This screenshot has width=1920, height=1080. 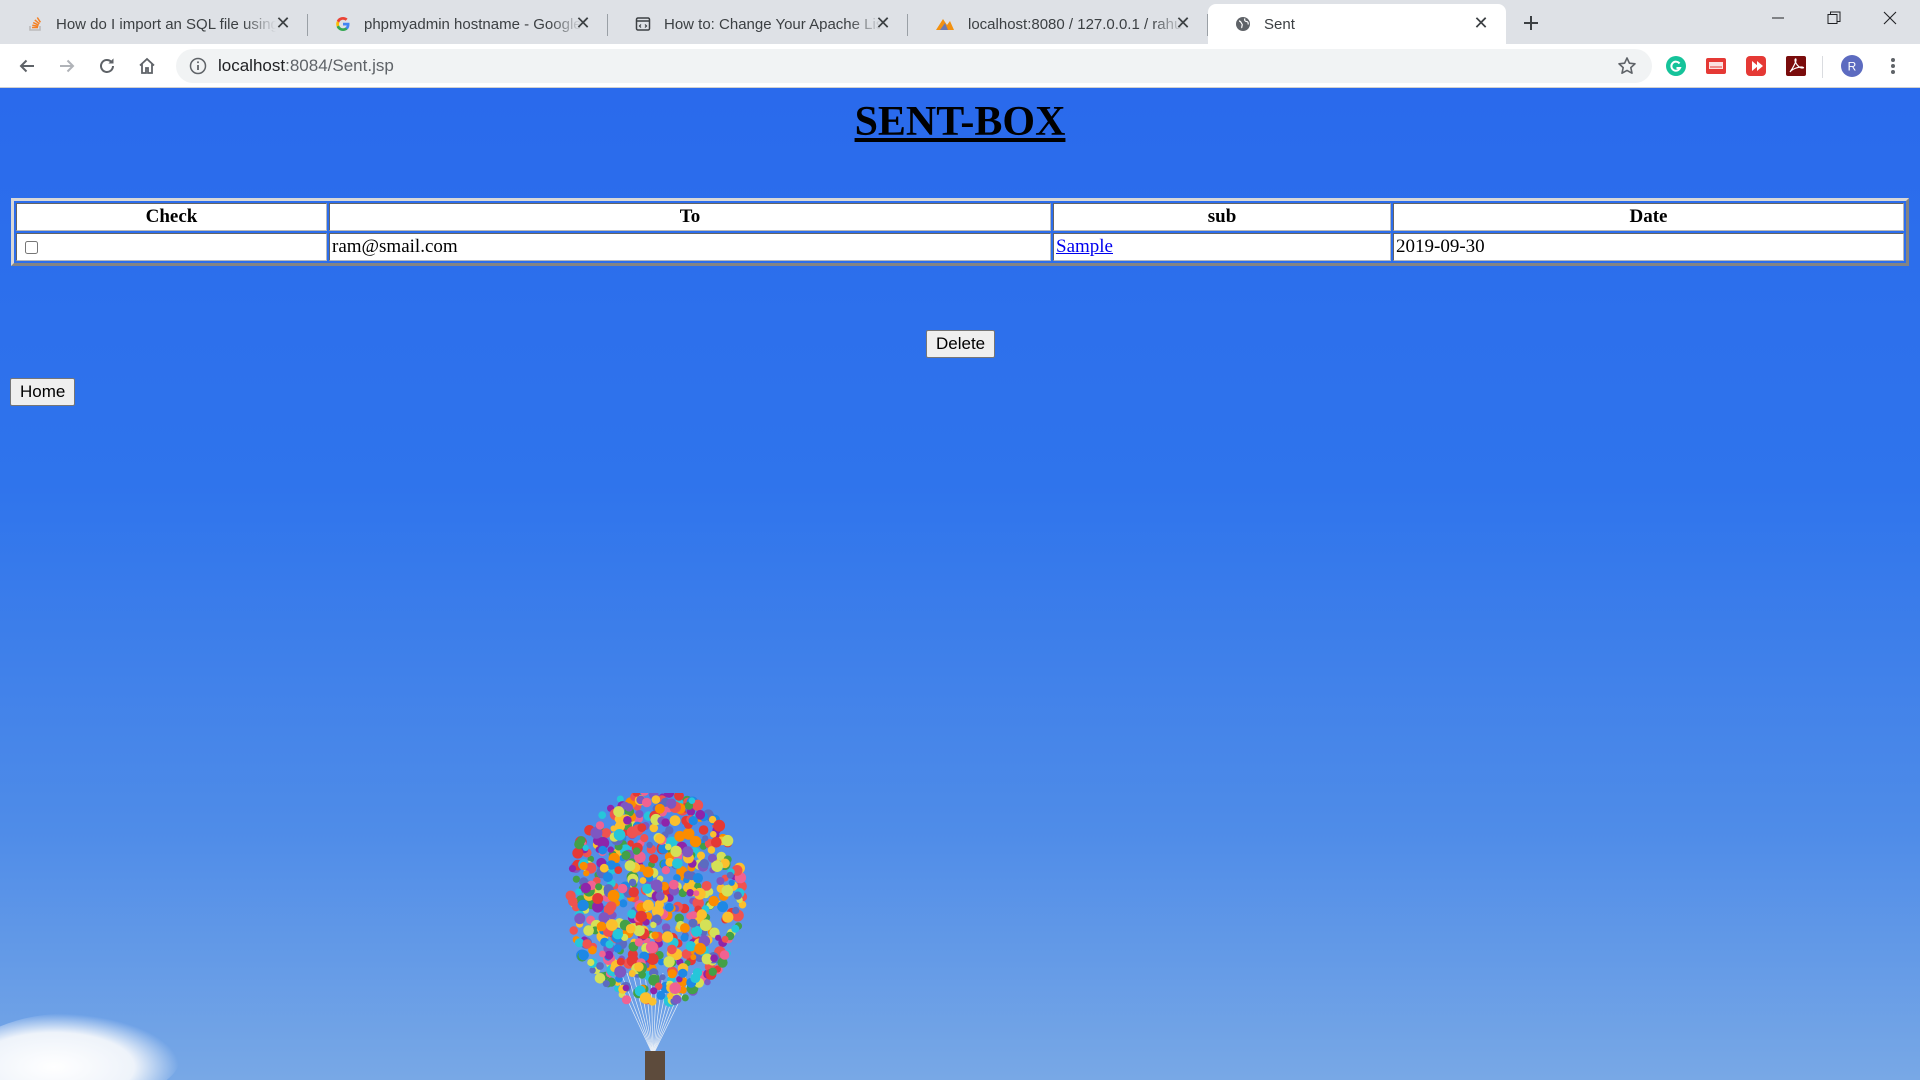 I want to click on restore-icon, so click(x=1834, y=17).